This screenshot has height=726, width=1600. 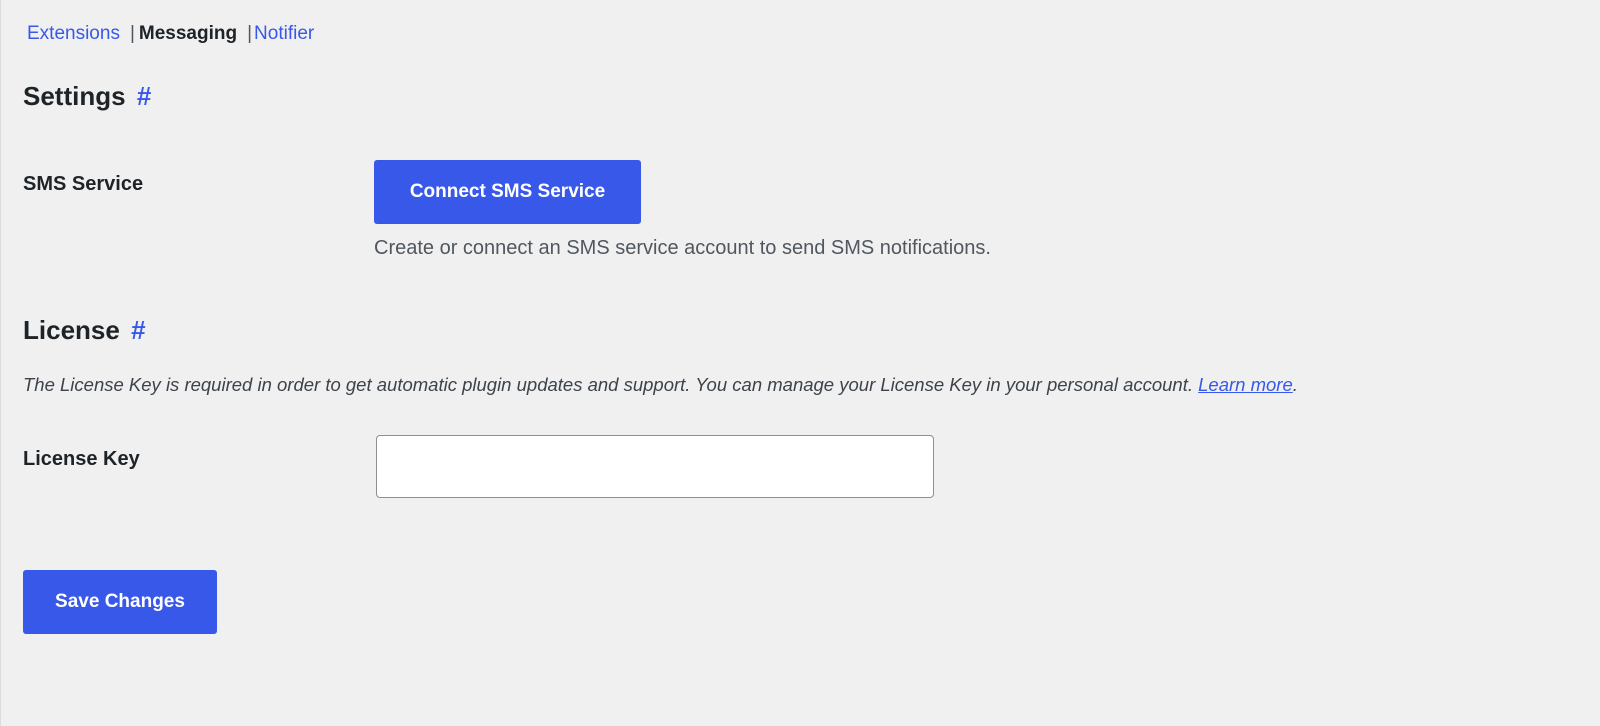 I want to click on subsubsub-nav: Extensions | Messaging | Notifier, so click(x=170, y=34).